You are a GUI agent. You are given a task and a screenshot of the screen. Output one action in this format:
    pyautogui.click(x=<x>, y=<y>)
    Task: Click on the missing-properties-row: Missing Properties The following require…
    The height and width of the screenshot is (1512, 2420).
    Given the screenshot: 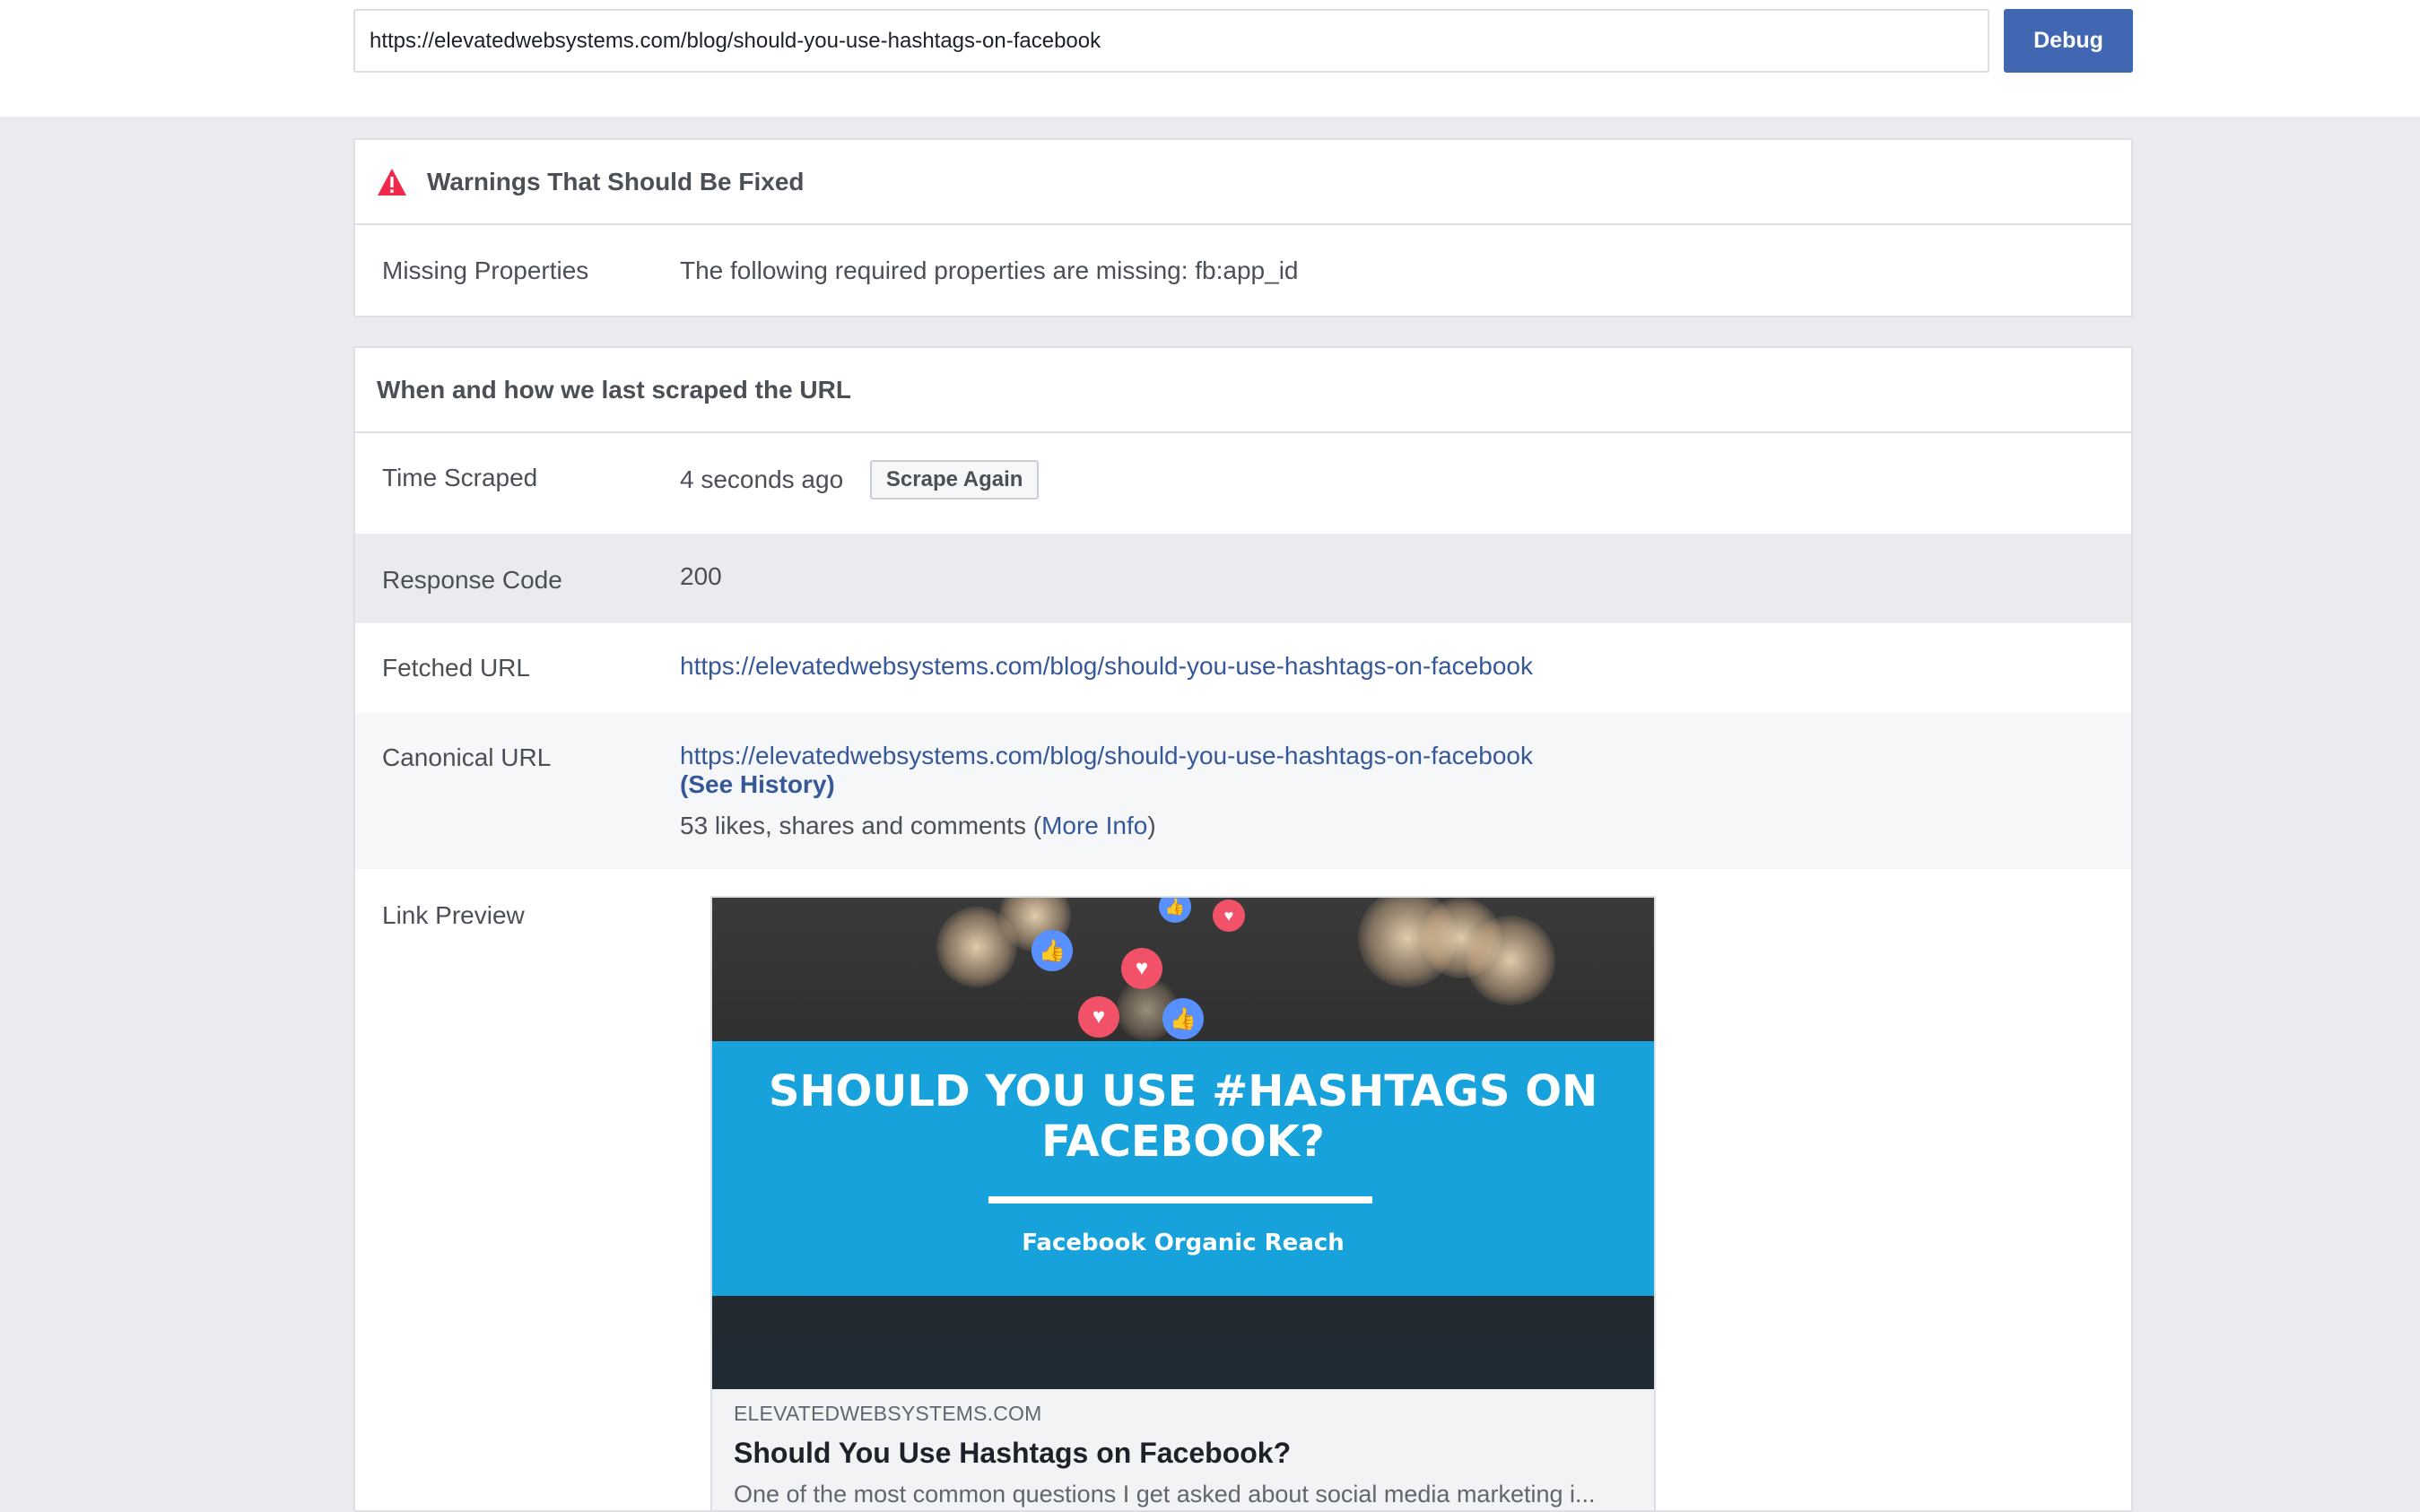 What is the action you would take?
    pyautogui.click(x=1243, y=270)
    